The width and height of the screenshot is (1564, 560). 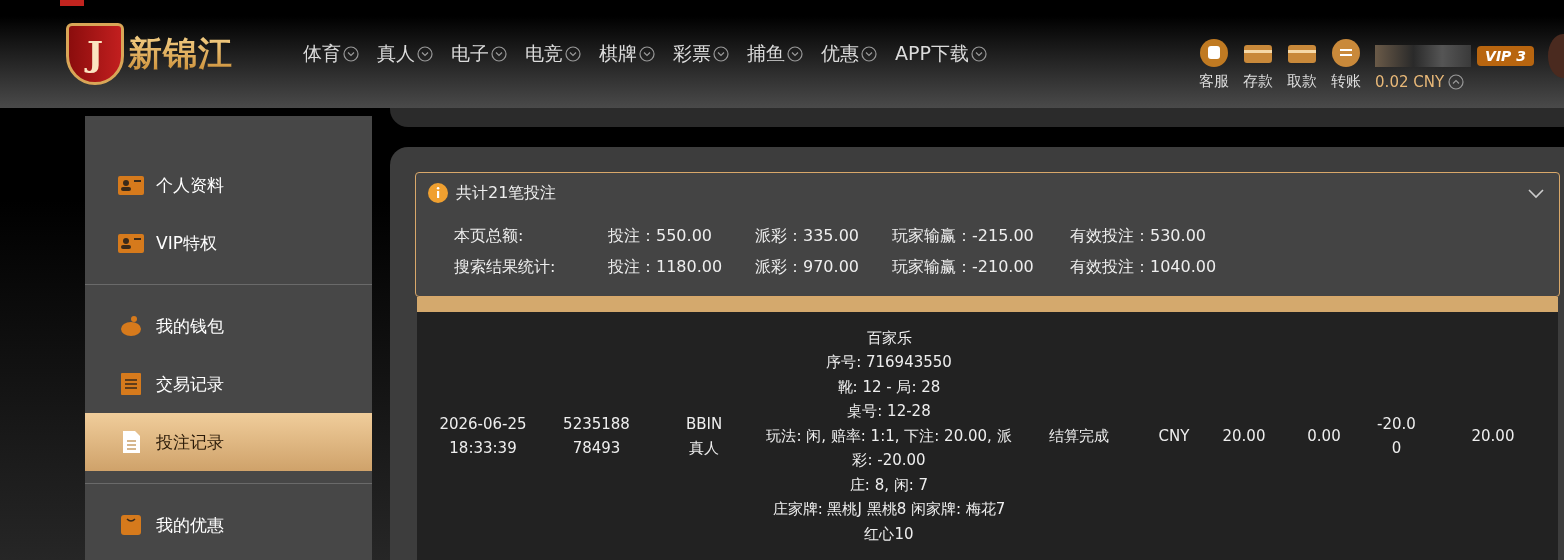 I want to click on summary-stat: 玩家输赢：-210.00, so click(x=963, y=266).